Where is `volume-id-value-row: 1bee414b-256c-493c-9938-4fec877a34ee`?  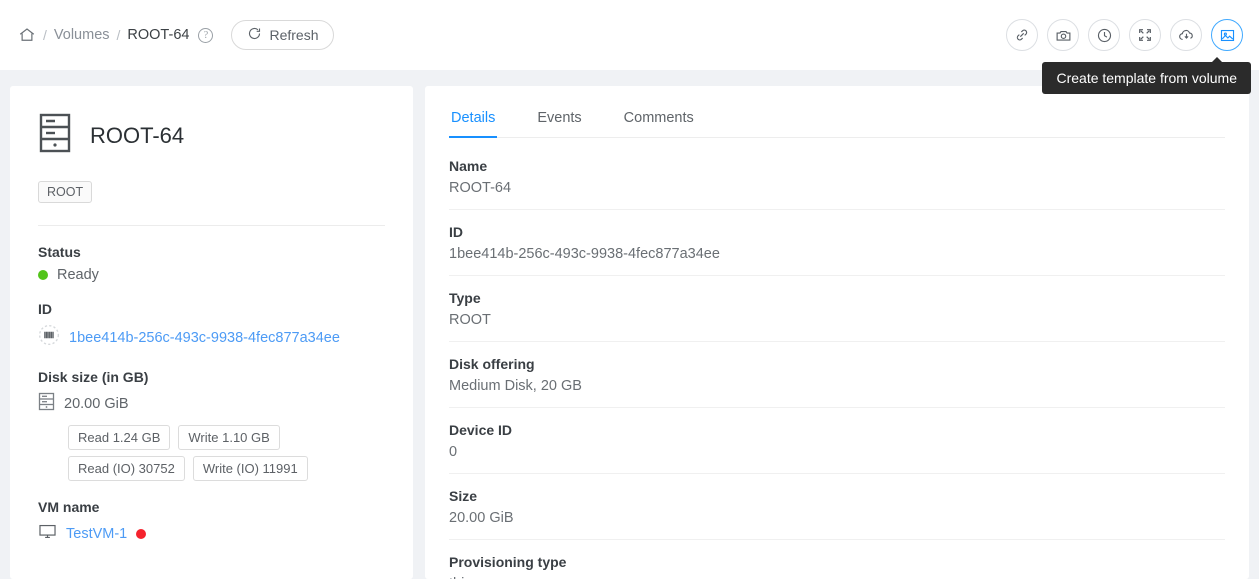
volume-id-value-row: 1bee414b-256c-493c-9938-4fec877a34ee is located at coordinates (211, 337).